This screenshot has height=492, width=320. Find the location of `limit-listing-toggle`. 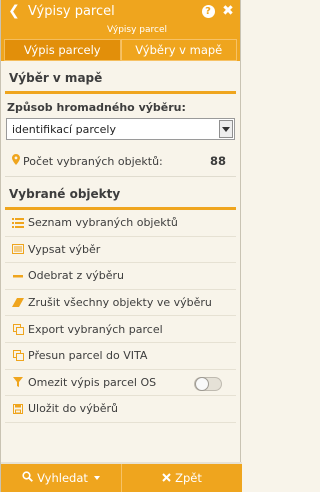

limit-listing-toggle is located at coordinates (208, 383).